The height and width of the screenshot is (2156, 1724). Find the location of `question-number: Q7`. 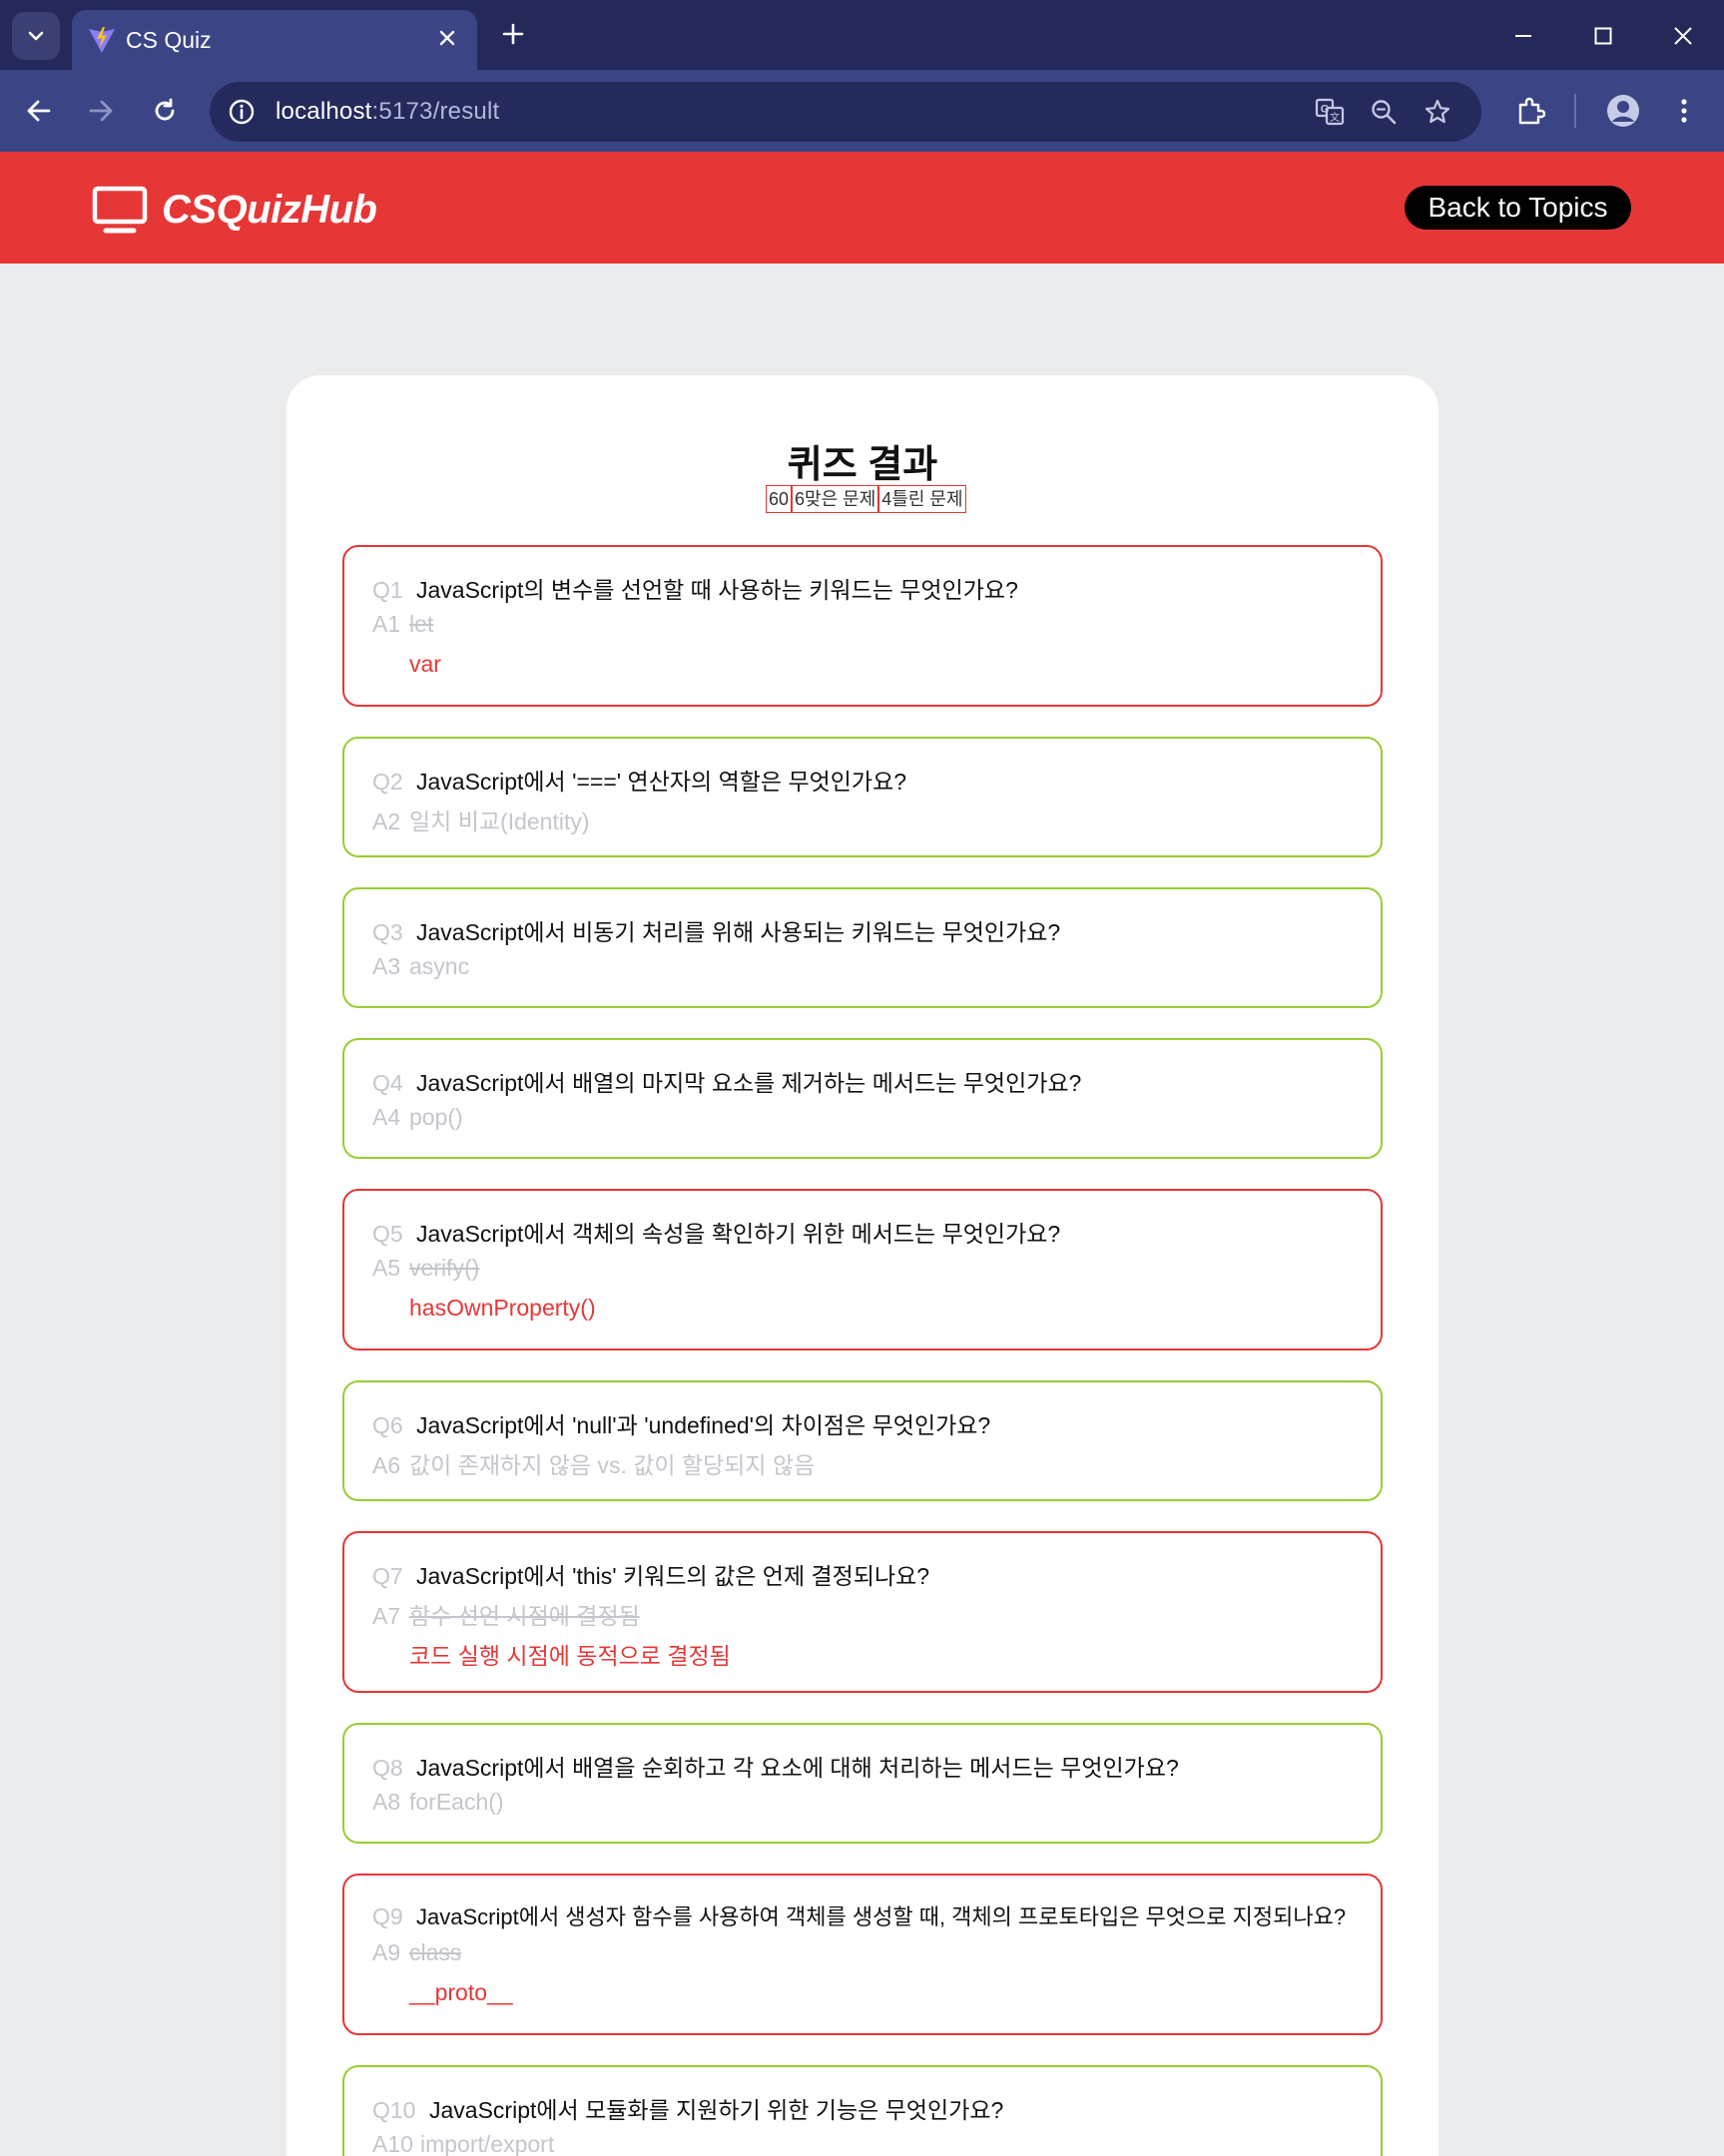

question-number: Q7 is located at coordinates (387, 1576).